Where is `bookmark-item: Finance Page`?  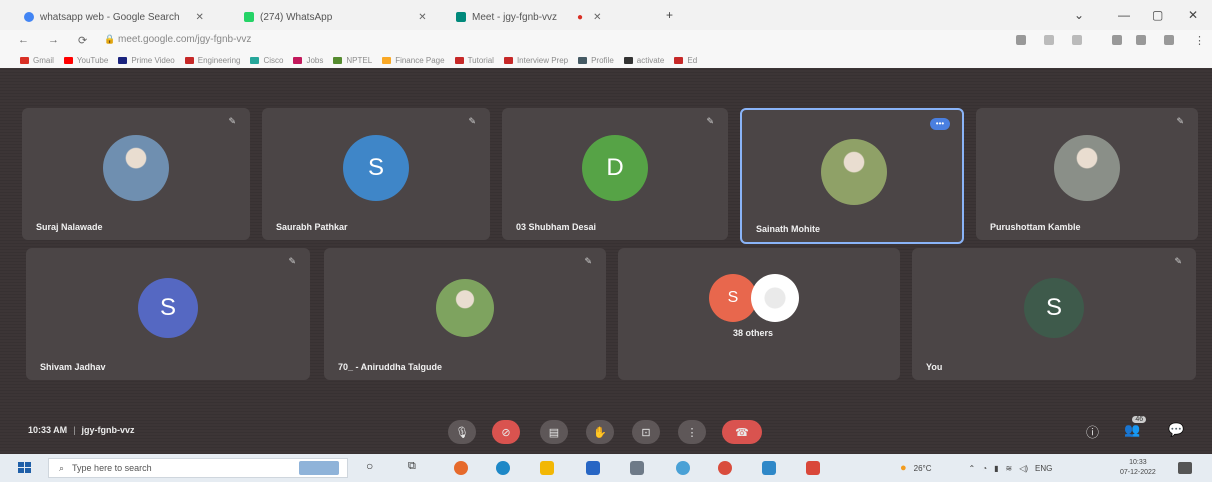 bookmark-item: Finance Page is located at coordinates (413, 60).